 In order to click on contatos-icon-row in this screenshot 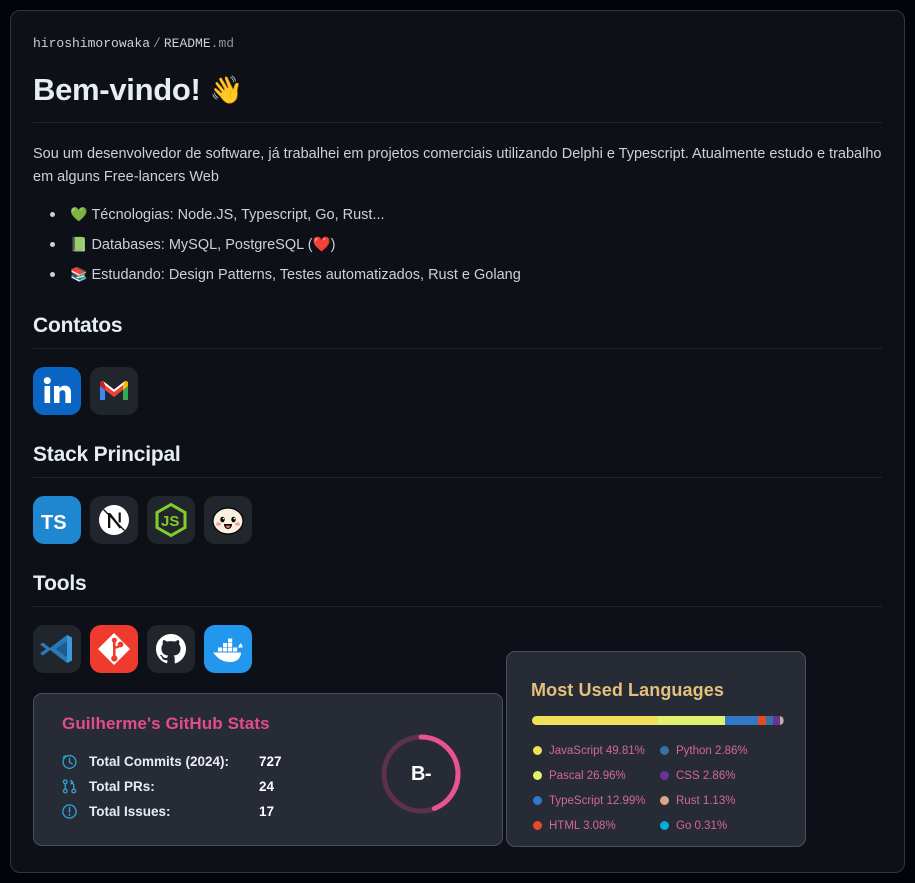, I will do `click(457, 391)`.